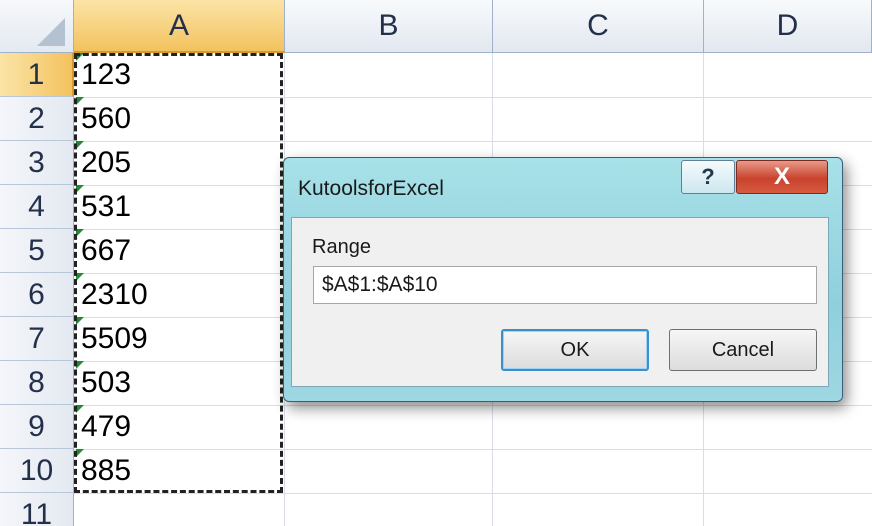 This screenshot has width=872, height=526. What do you see at coordinates (178, 207) in the screenshot?
I see `cell-a4: 531` at bounding box center [178, 207].